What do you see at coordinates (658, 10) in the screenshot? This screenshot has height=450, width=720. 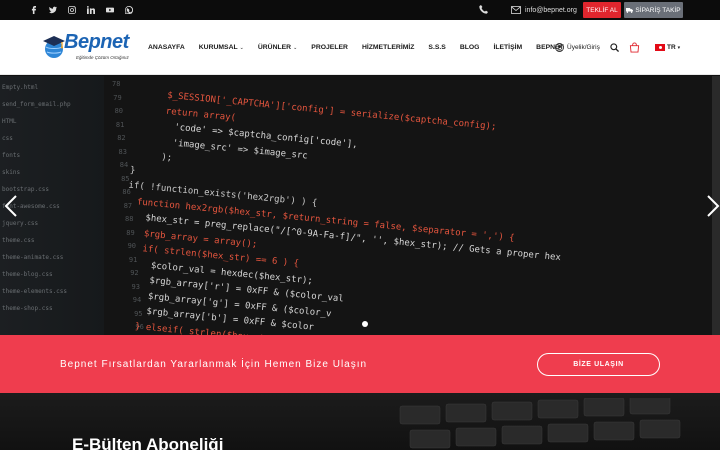 I see `siparis-takip-label: SİPARİŞ TAKİP` at bounding box center [658, 10].